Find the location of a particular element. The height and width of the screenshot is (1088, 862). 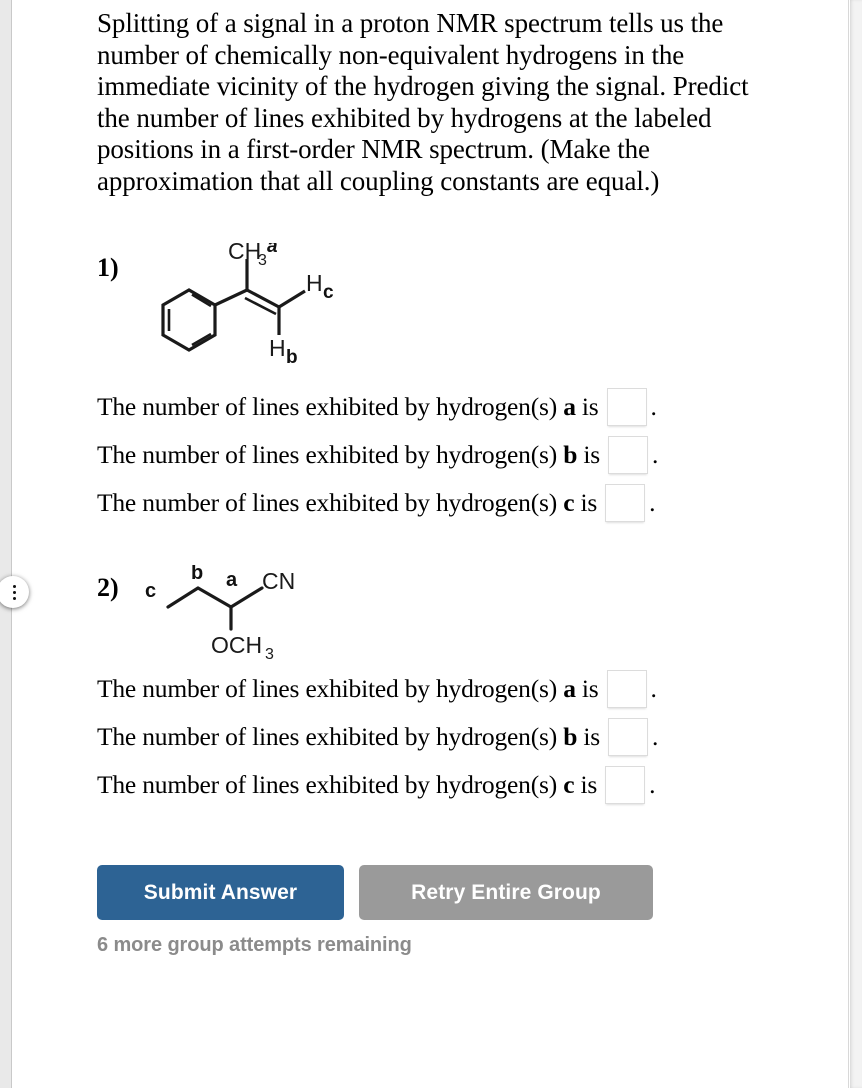

answer-period-1c: . is located at coordinates (652, 502).